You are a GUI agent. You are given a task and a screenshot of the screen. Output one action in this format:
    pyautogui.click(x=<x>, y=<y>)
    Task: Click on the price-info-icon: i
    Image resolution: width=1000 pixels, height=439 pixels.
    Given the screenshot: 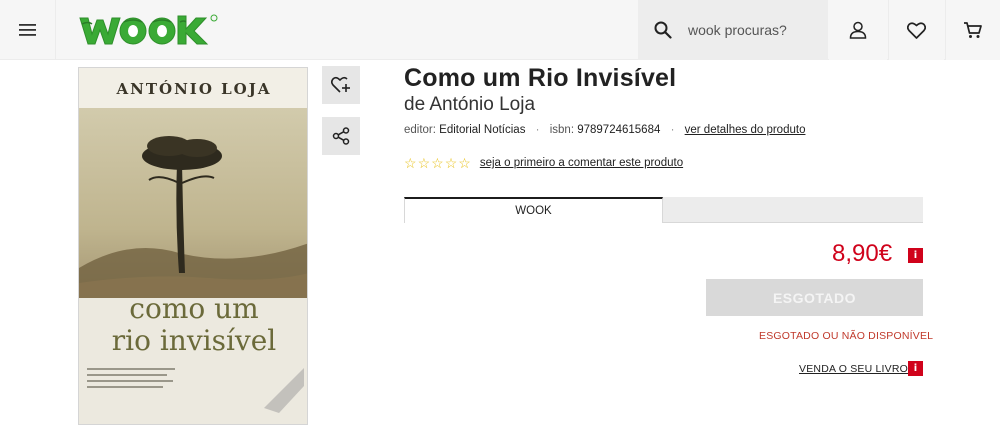 What is the action you would take?
    pyautogui.click(x=915, y=255)
    